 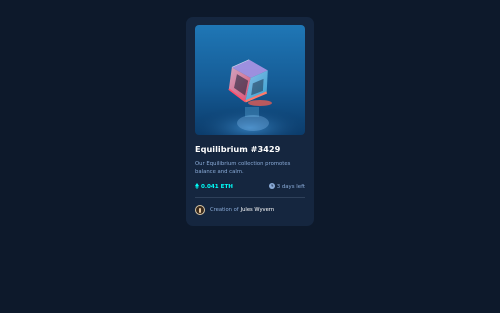 What do you see at coordinates (258, 210) in the screenshot?
I see `creator-name-link: Jules Wyvern` at bounding box center [258, 210].